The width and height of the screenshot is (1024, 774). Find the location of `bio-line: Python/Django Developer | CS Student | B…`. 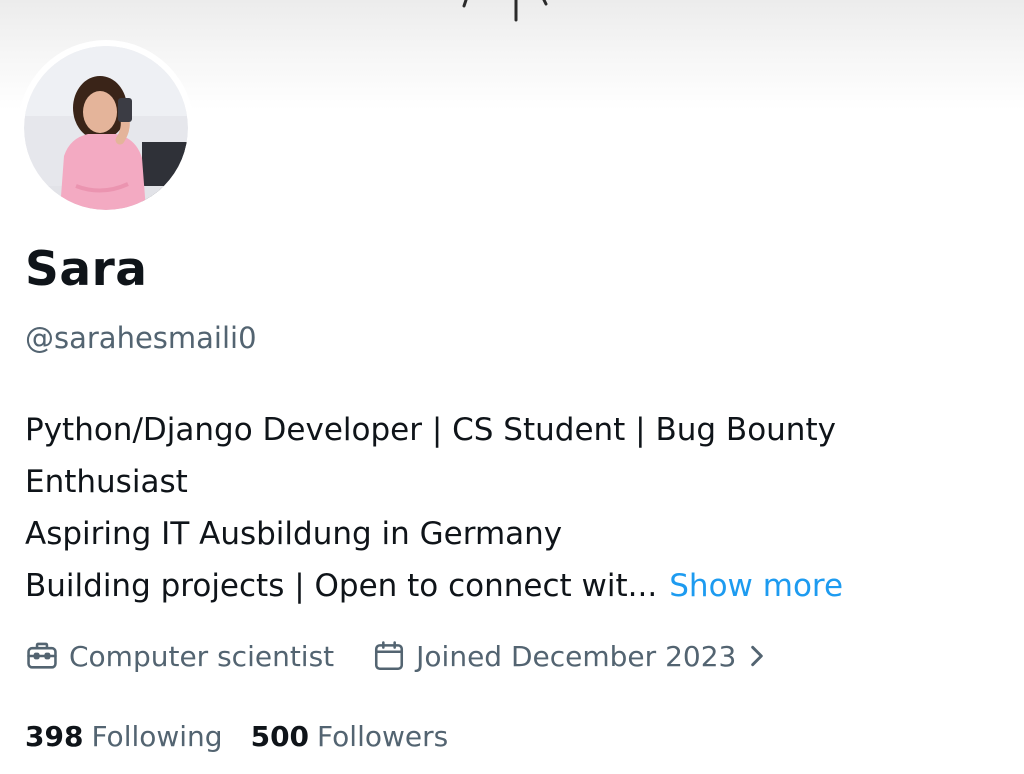

bio-line: Python/Django Developer | CS Student | B… is located at coordinates (430, 430).